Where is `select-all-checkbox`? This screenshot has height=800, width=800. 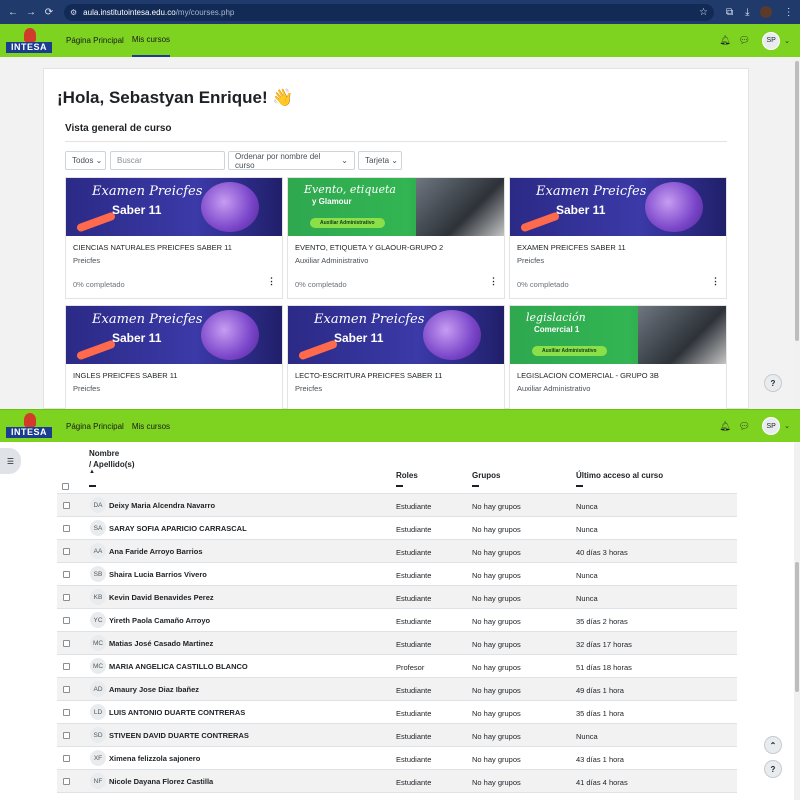 select-all-checkbox is located at coordinates (65, 486).